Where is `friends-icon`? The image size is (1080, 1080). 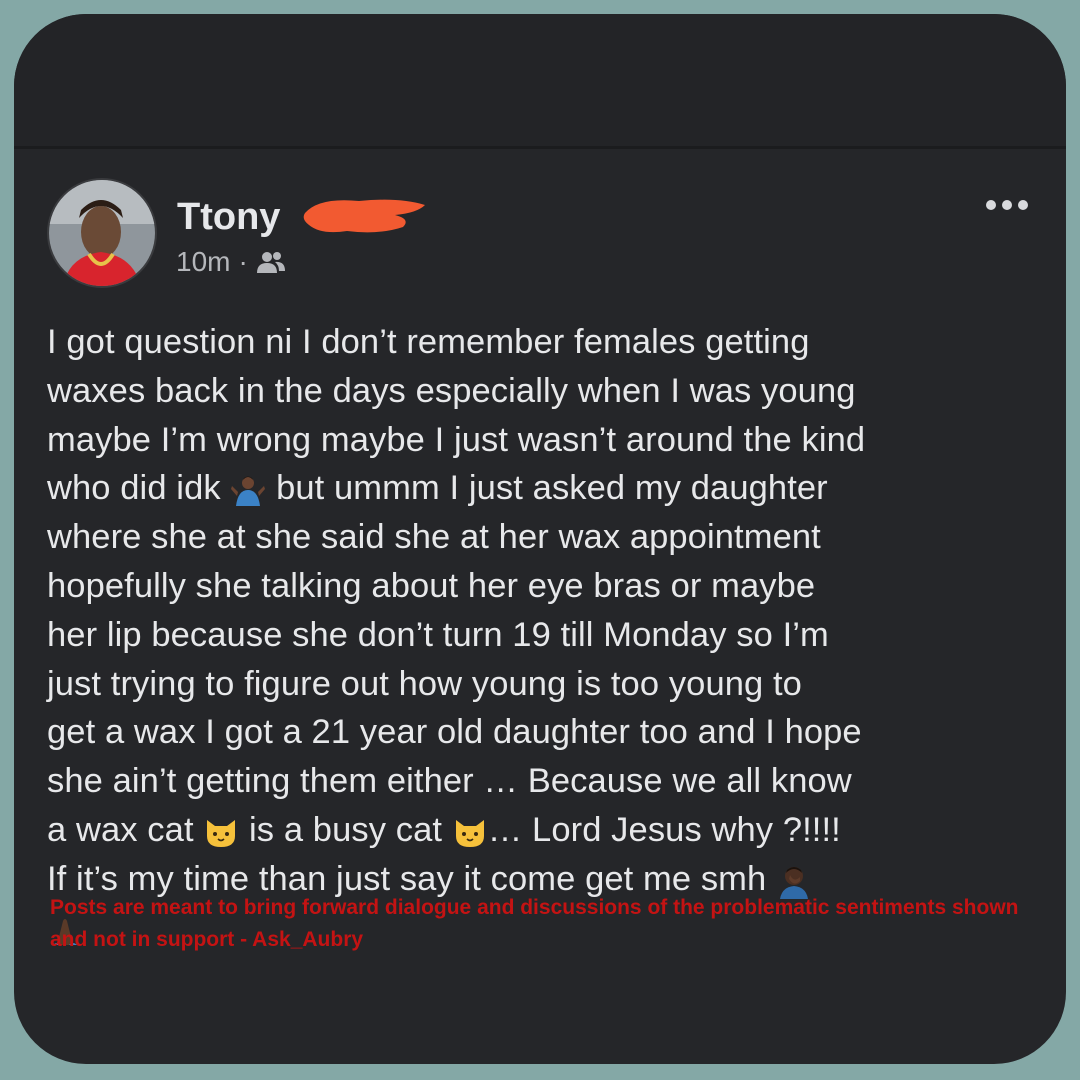 friends-icon is located at coordinates (270, 262).